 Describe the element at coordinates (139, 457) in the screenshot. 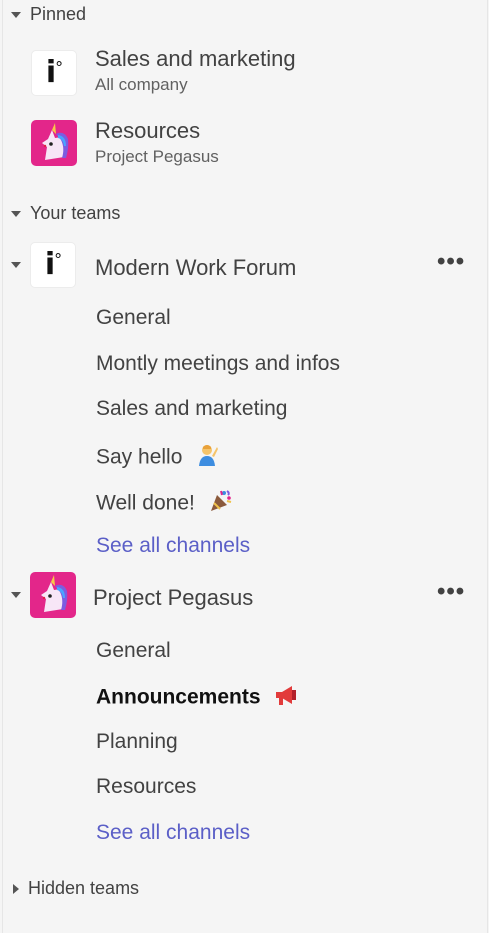

I see `channel-label: Say hello` at that location.